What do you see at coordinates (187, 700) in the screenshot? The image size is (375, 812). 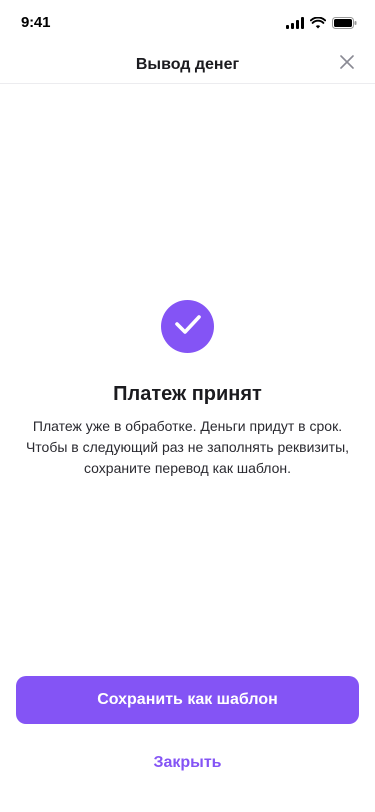 I see `save-template-button: Сохранить как шаблон` at bounding box center [187, 700].